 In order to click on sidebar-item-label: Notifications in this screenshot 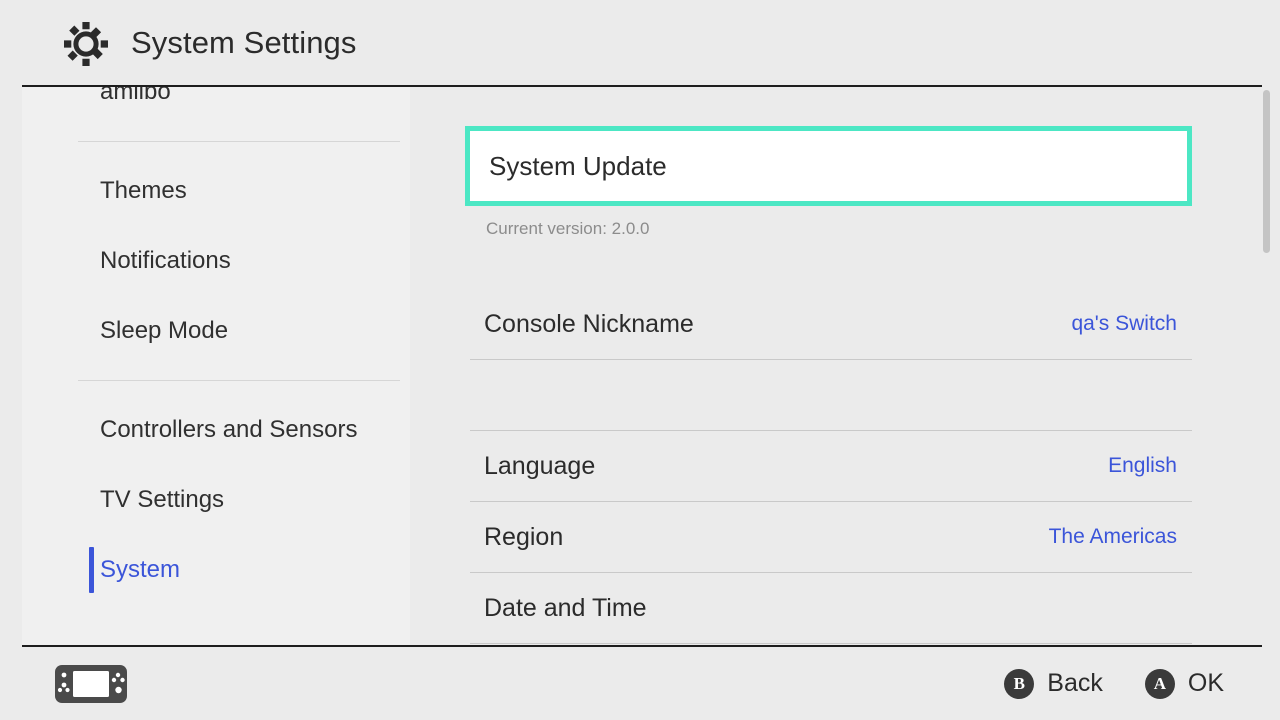, I will do `click(165, 260)`.